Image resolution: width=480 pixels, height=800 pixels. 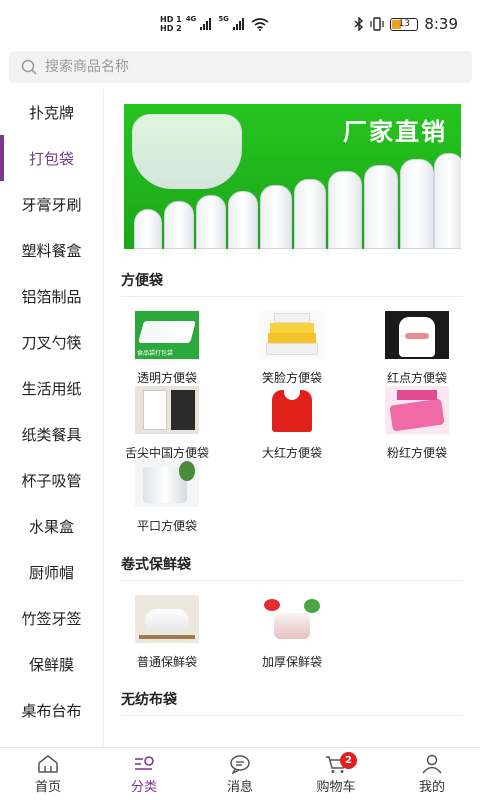 I want to click on product-red-dot-bag: 红点方便袋, so click(x=417, y=348).